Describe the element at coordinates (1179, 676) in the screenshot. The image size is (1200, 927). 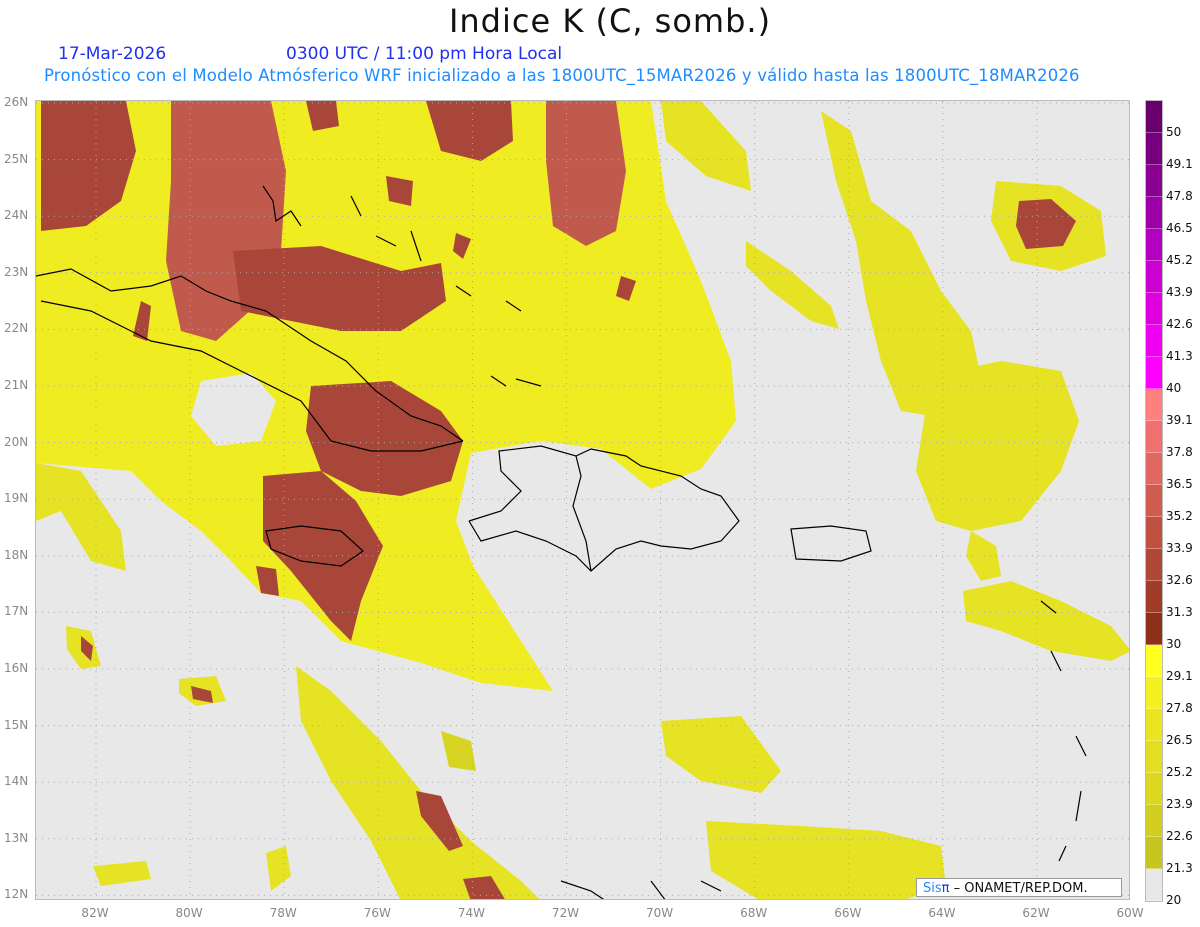
I see `colorbar-label: 29.1` at that location.